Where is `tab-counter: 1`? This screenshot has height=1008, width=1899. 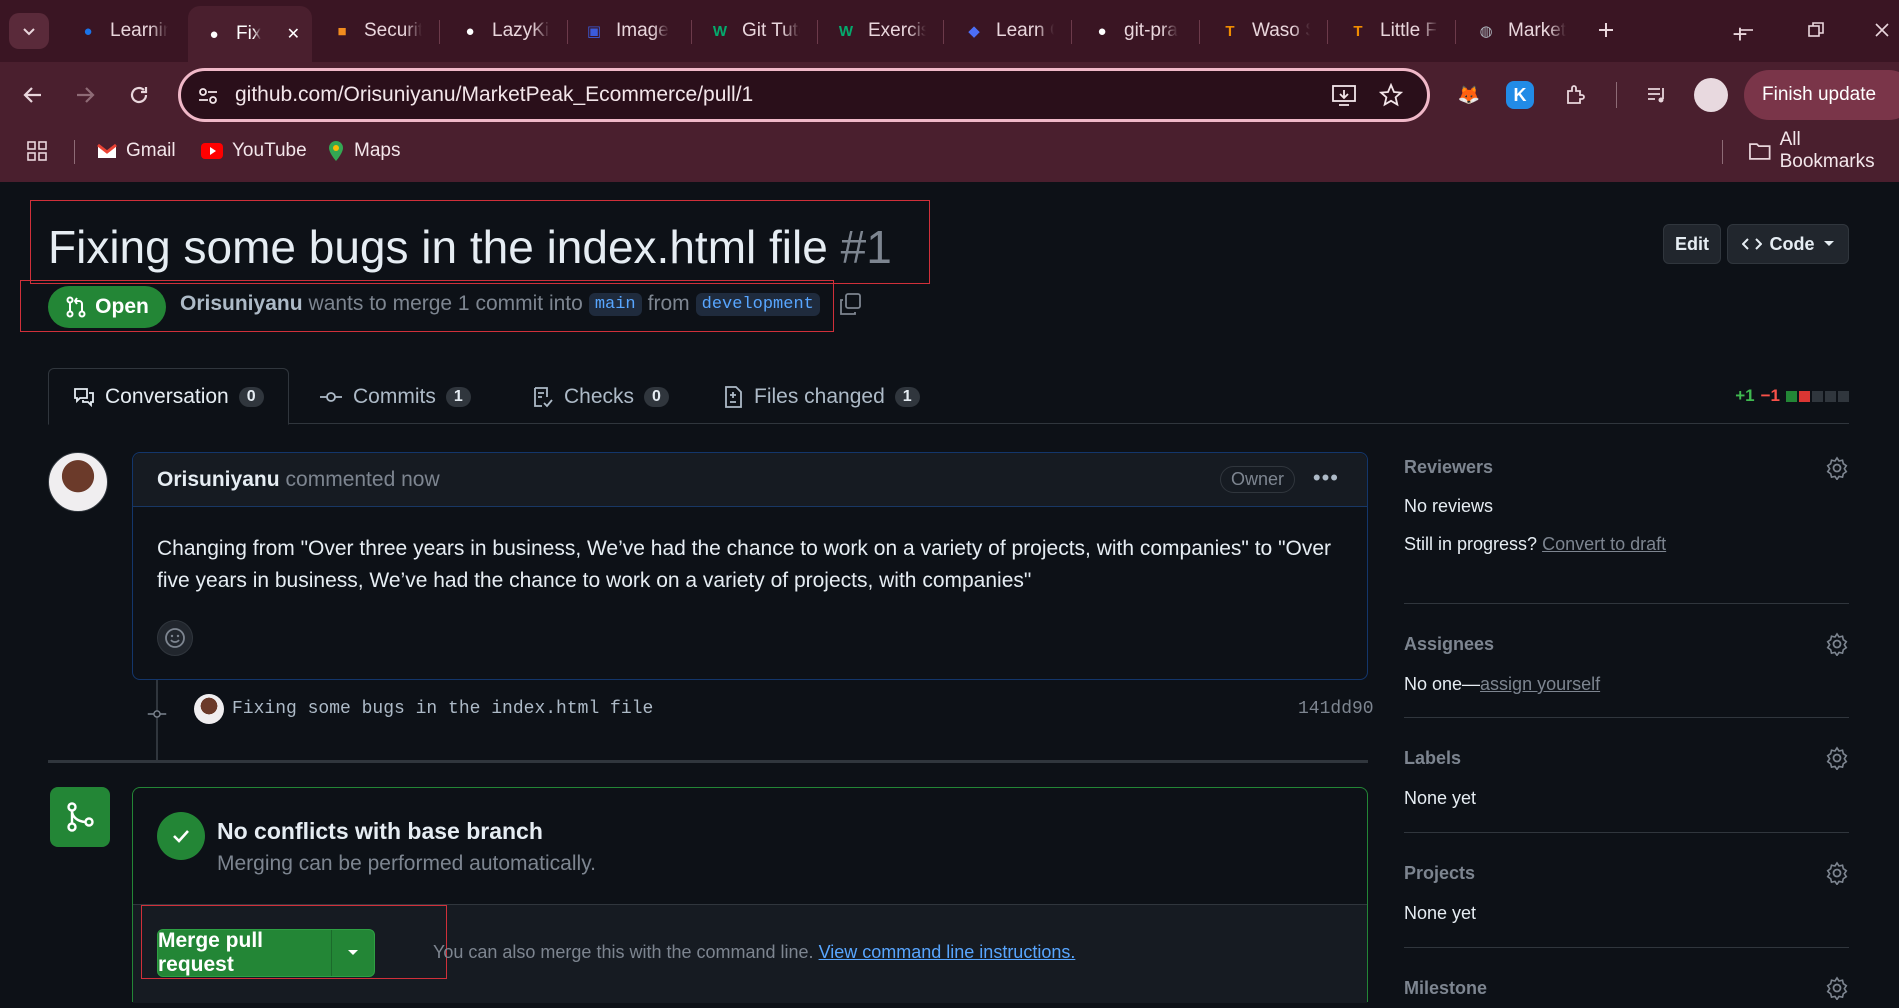 tab-counter: 1 is located at coordinates (907, 396).